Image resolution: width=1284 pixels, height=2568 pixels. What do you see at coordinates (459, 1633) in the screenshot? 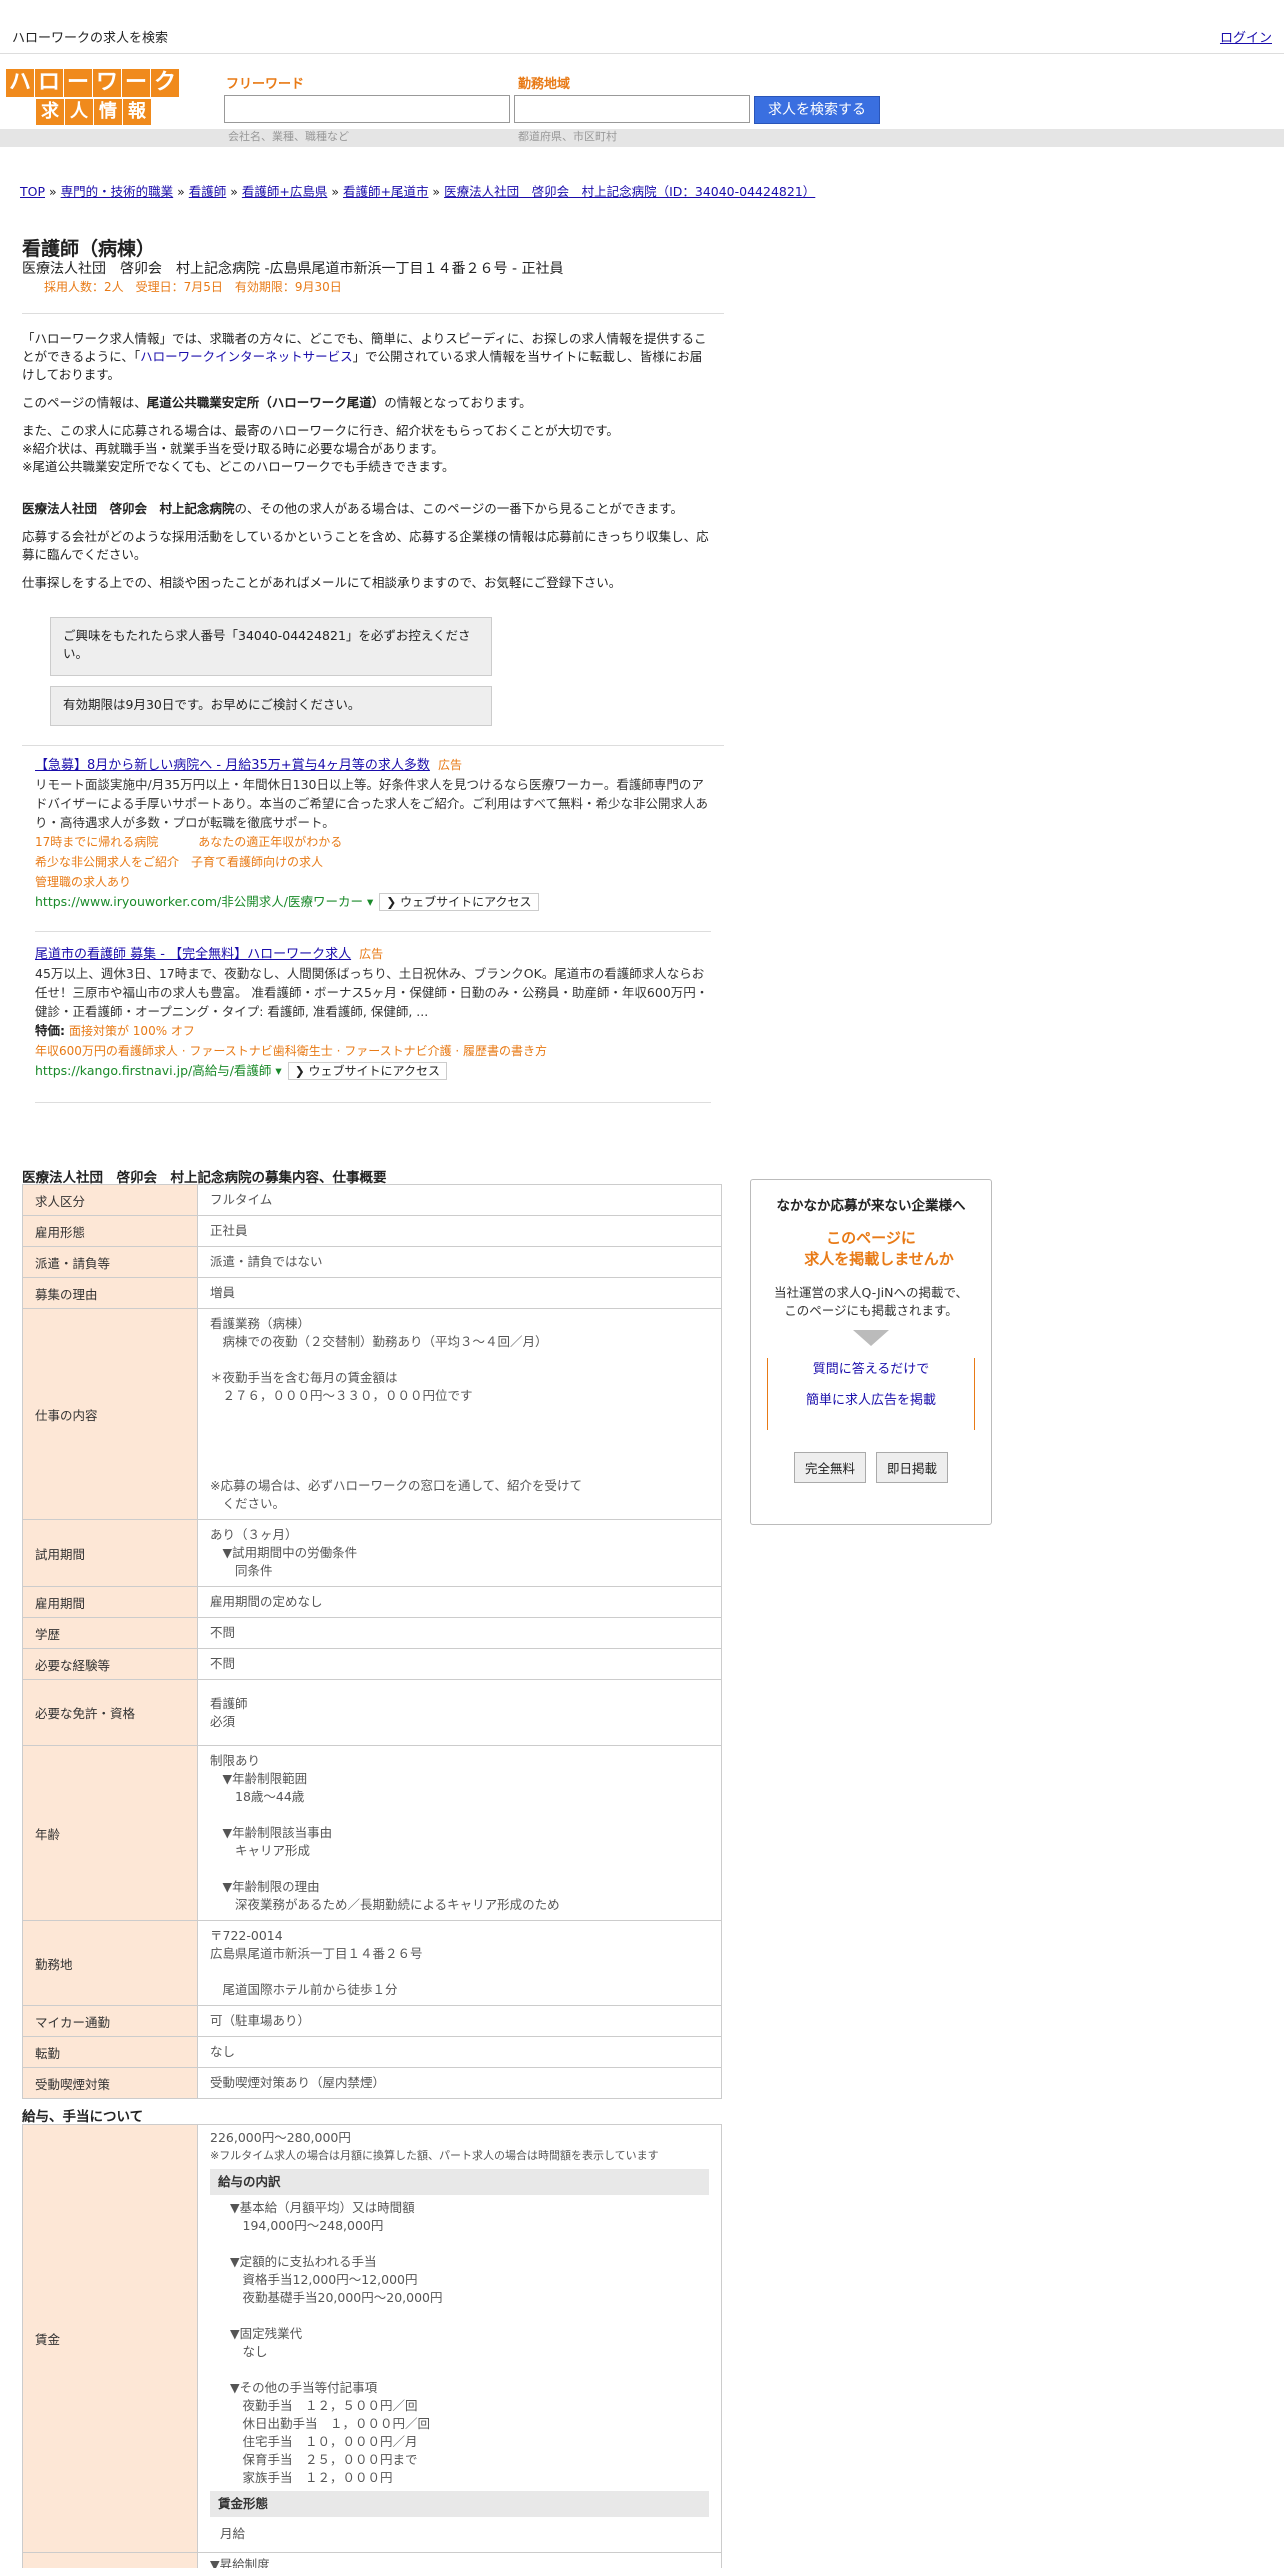
I see `row-value: 不問` at bounding box center [459, 1633].